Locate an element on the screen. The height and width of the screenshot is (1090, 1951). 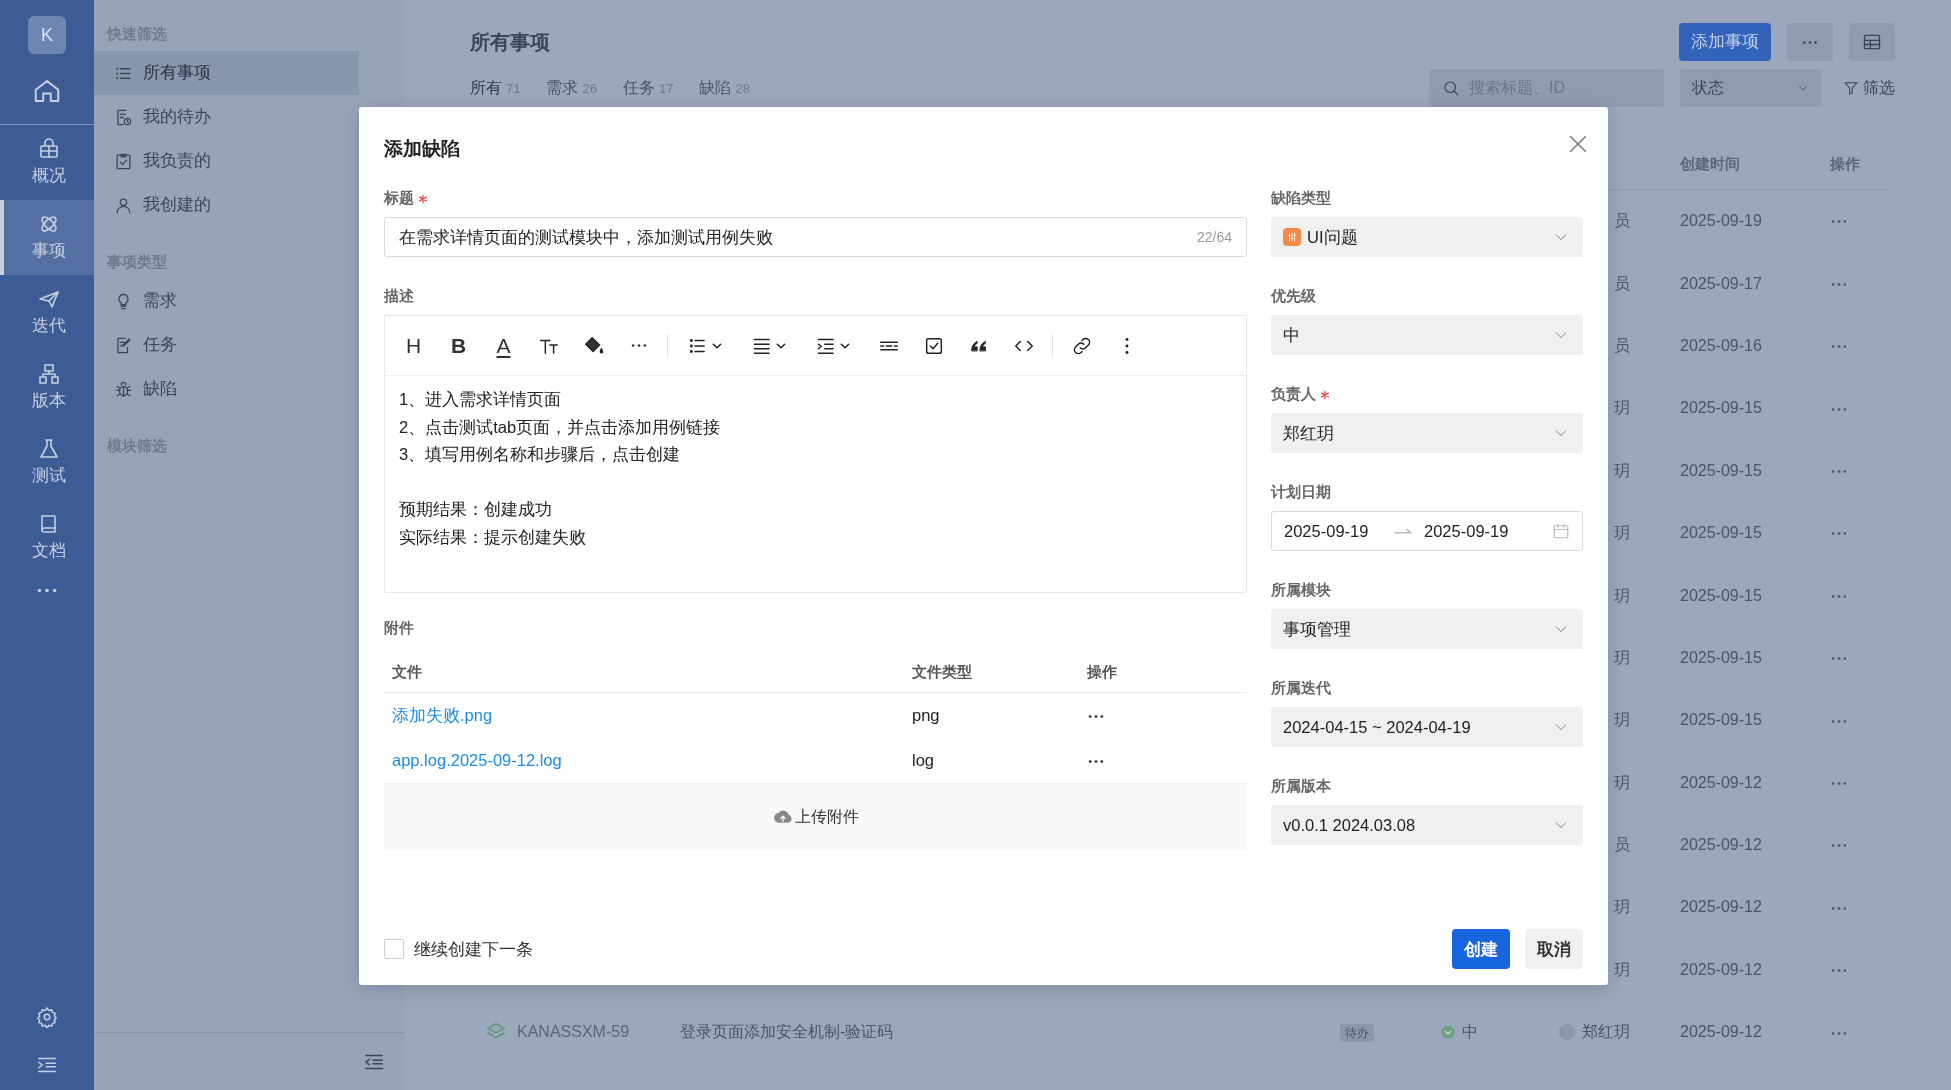
status-tag: 待办 is located at coordinates (1357, 1033).